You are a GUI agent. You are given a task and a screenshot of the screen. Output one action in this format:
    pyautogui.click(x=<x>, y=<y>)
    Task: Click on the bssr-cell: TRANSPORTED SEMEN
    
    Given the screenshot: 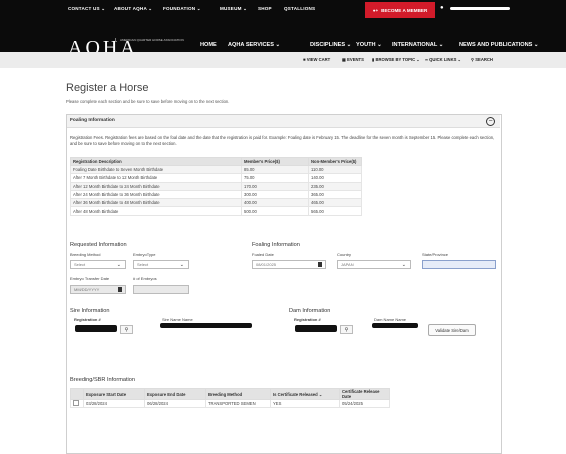 What is the action you would take?
    pyautogui.click(x=238, y=403)
    